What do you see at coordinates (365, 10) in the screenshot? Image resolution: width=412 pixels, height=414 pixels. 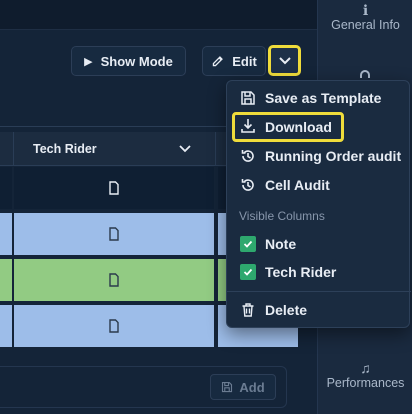 I see `info-icon: ℹ` at bounding box center [365, 10].